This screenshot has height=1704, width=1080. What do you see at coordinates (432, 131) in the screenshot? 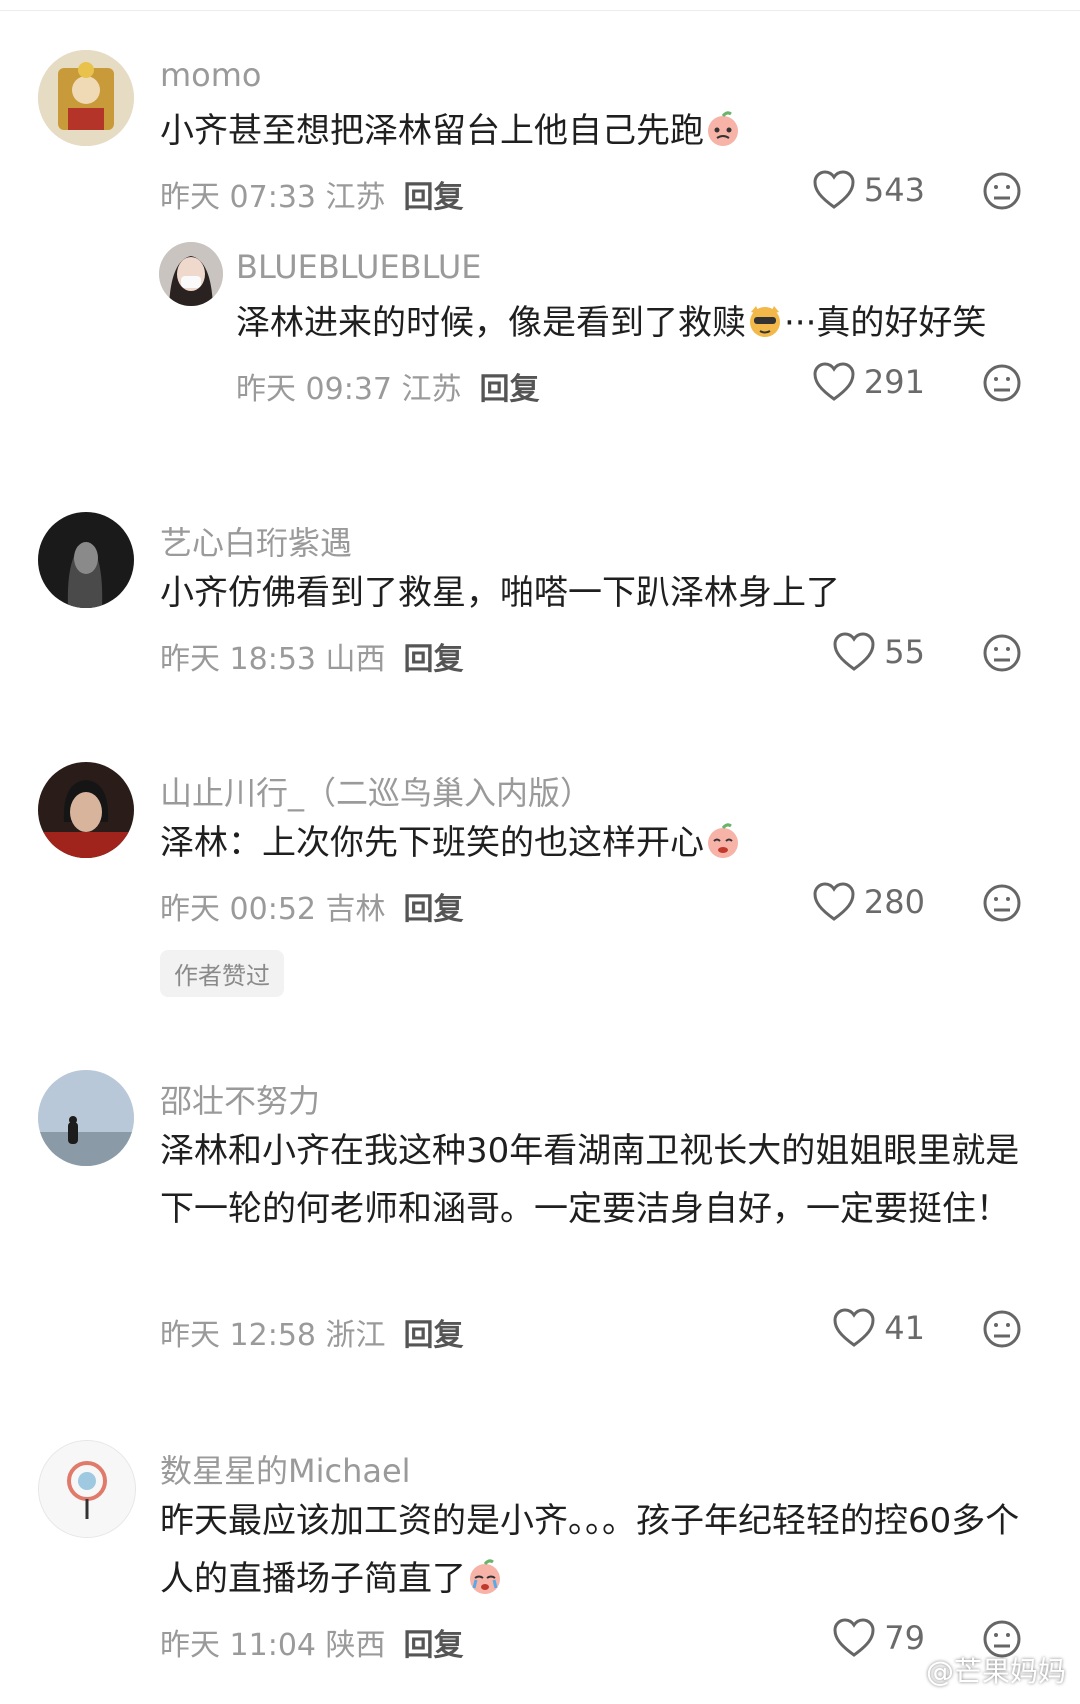
I see `comment-text-body: 小齐甚至想把泽林留台上他自己先跑` at bounding box center [432, 131].